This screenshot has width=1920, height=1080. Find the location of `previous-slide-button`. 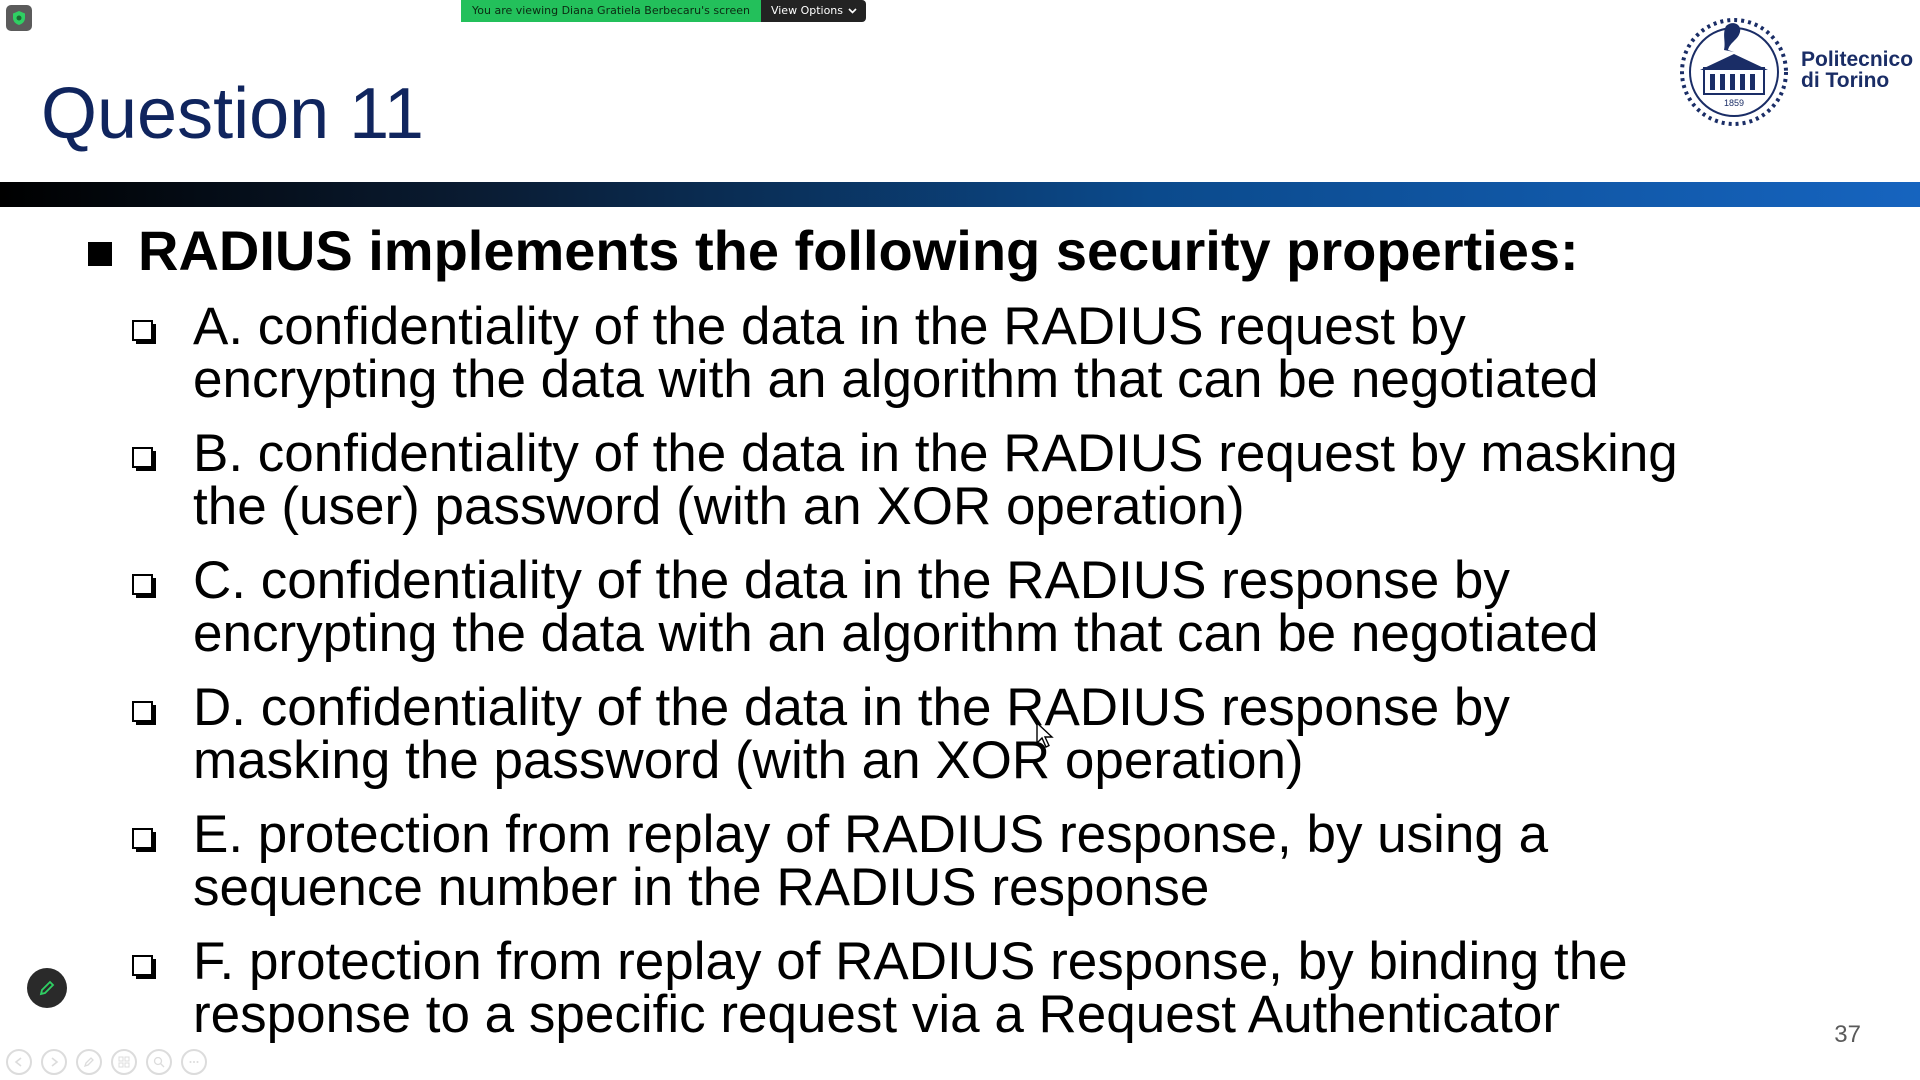

previous-slide-button is located at coordinates (19, 1062).